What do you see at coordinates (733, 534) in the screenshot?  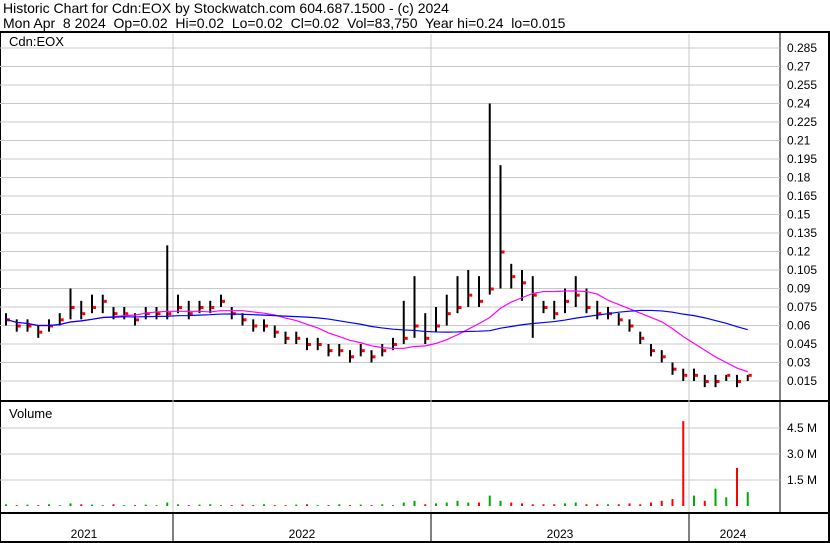 I see `x-tick-label: 2024` at bounding box center [733, 534].